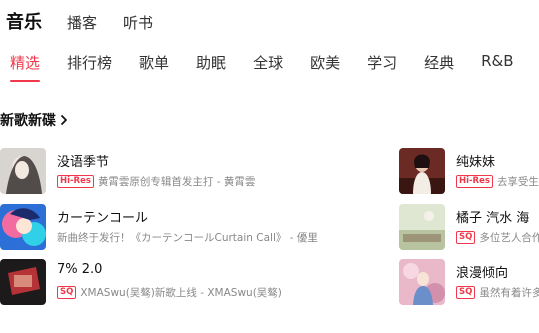 This screenshot has width=539, height=333. I want to click on item-title: 没语季节, so click(83, 162).